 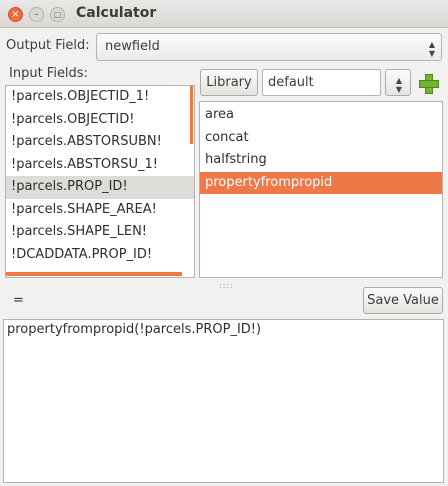 I want to click on output-field-label: Output Field:, so click(x=48, y=45).